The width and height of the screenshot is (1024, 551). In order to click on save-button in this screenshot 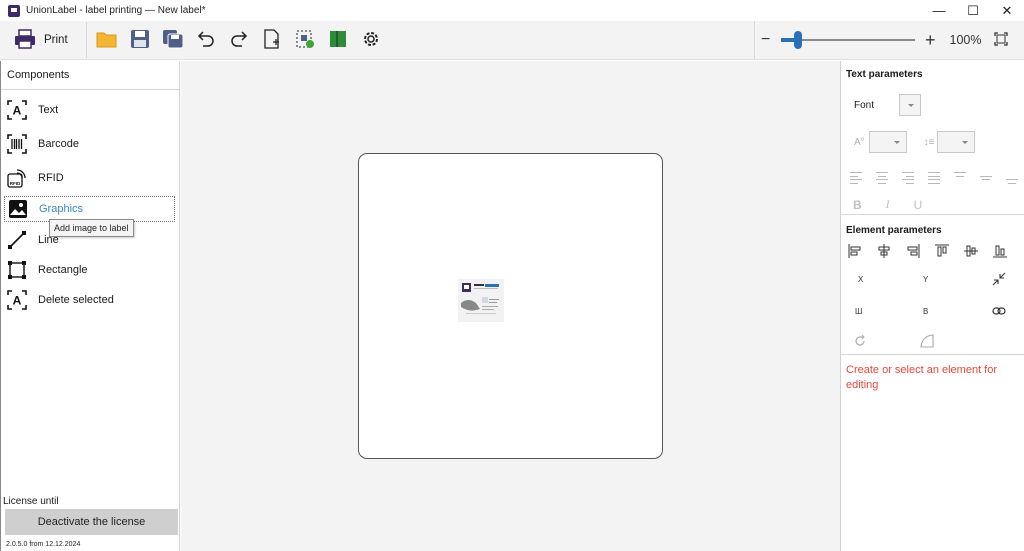, I will do `click(140, 40)`.